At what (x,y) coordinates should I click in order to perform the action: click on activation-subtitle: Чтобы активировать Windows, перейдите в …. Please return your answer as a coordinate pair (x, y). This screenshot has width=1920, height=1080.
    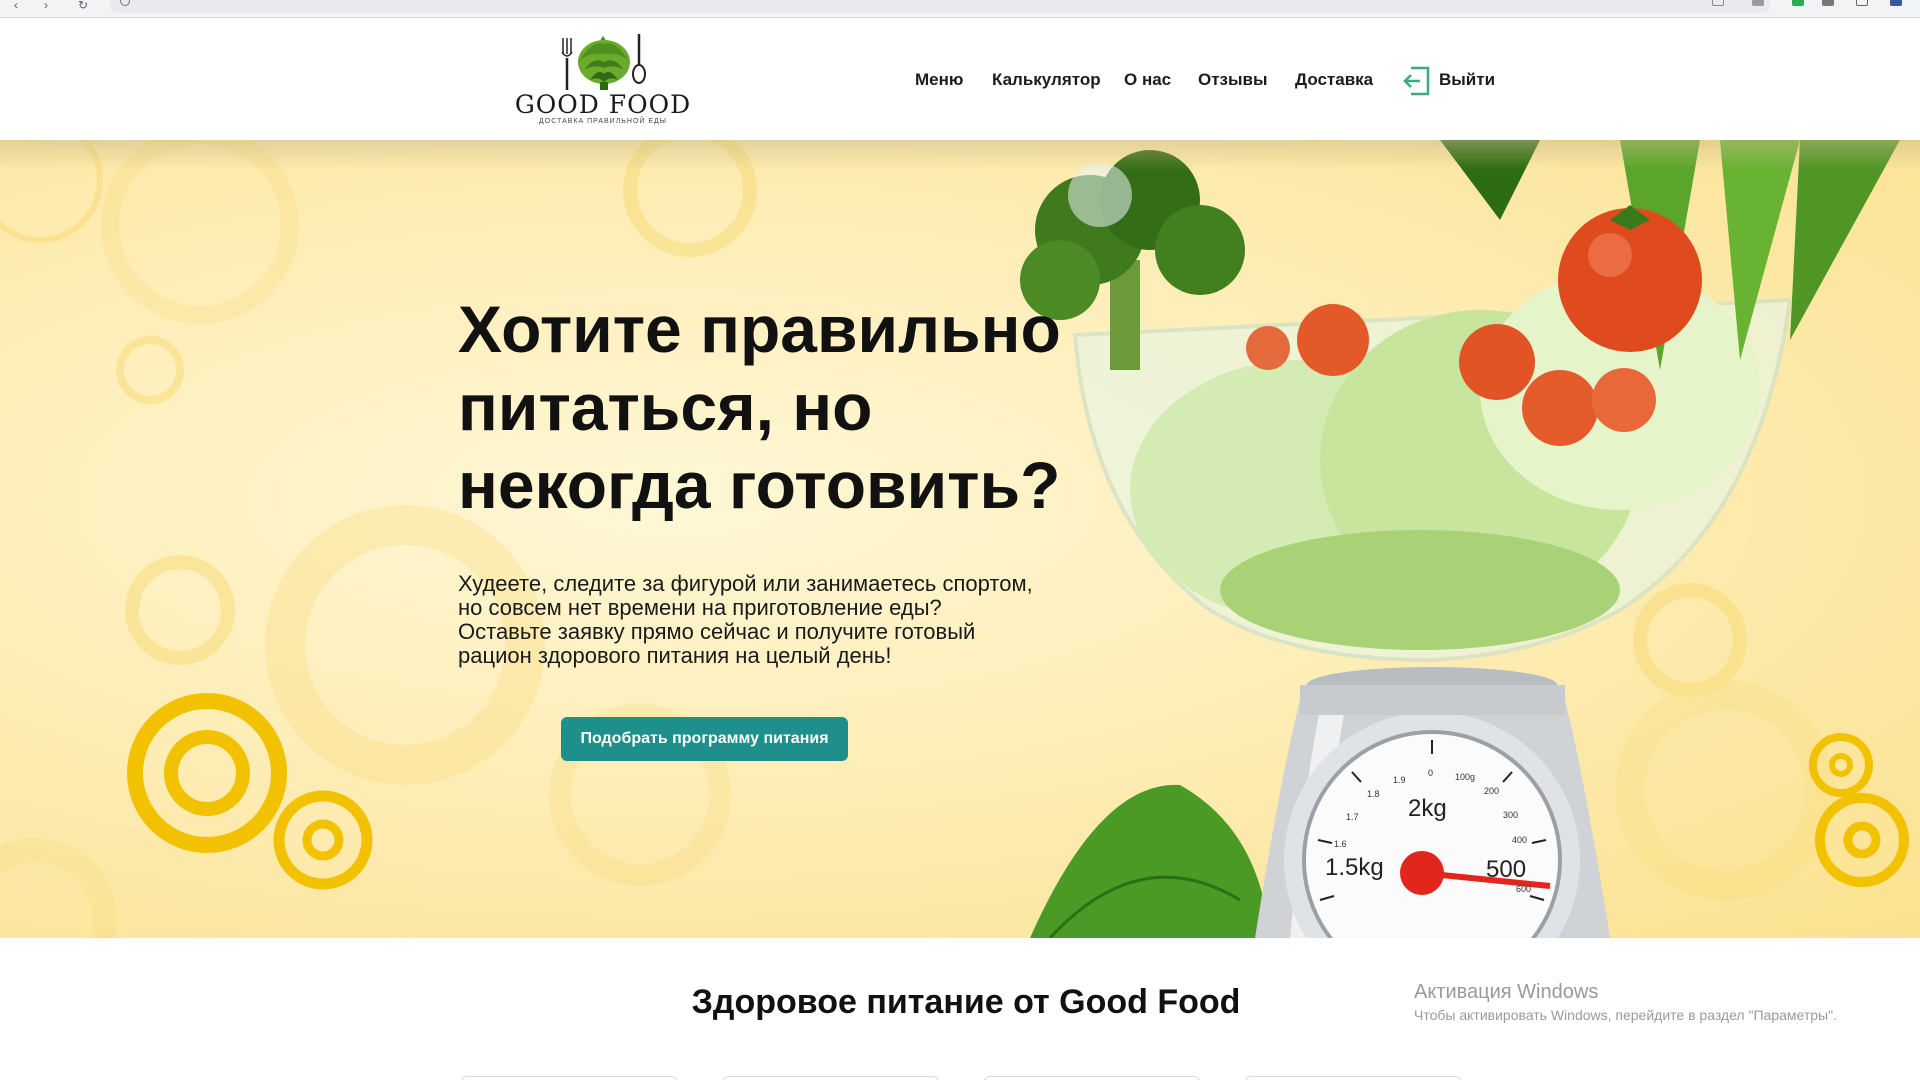
    Looking at the image, I should click on (1625, 1015).